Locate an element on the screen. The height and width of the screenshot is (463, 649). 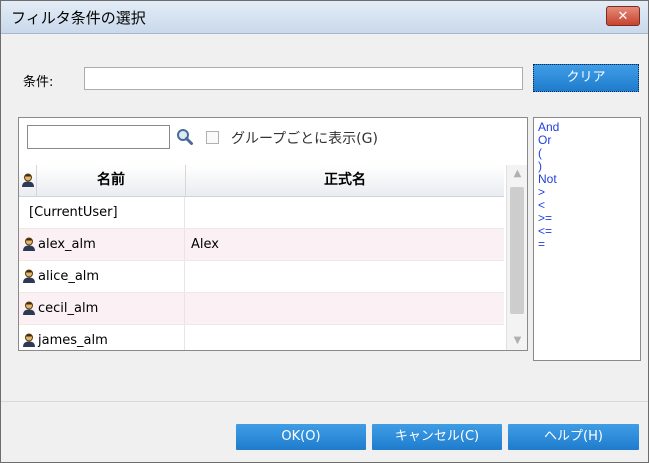
cell-name: [CurrentUser] is located at coordinates (102, 212).